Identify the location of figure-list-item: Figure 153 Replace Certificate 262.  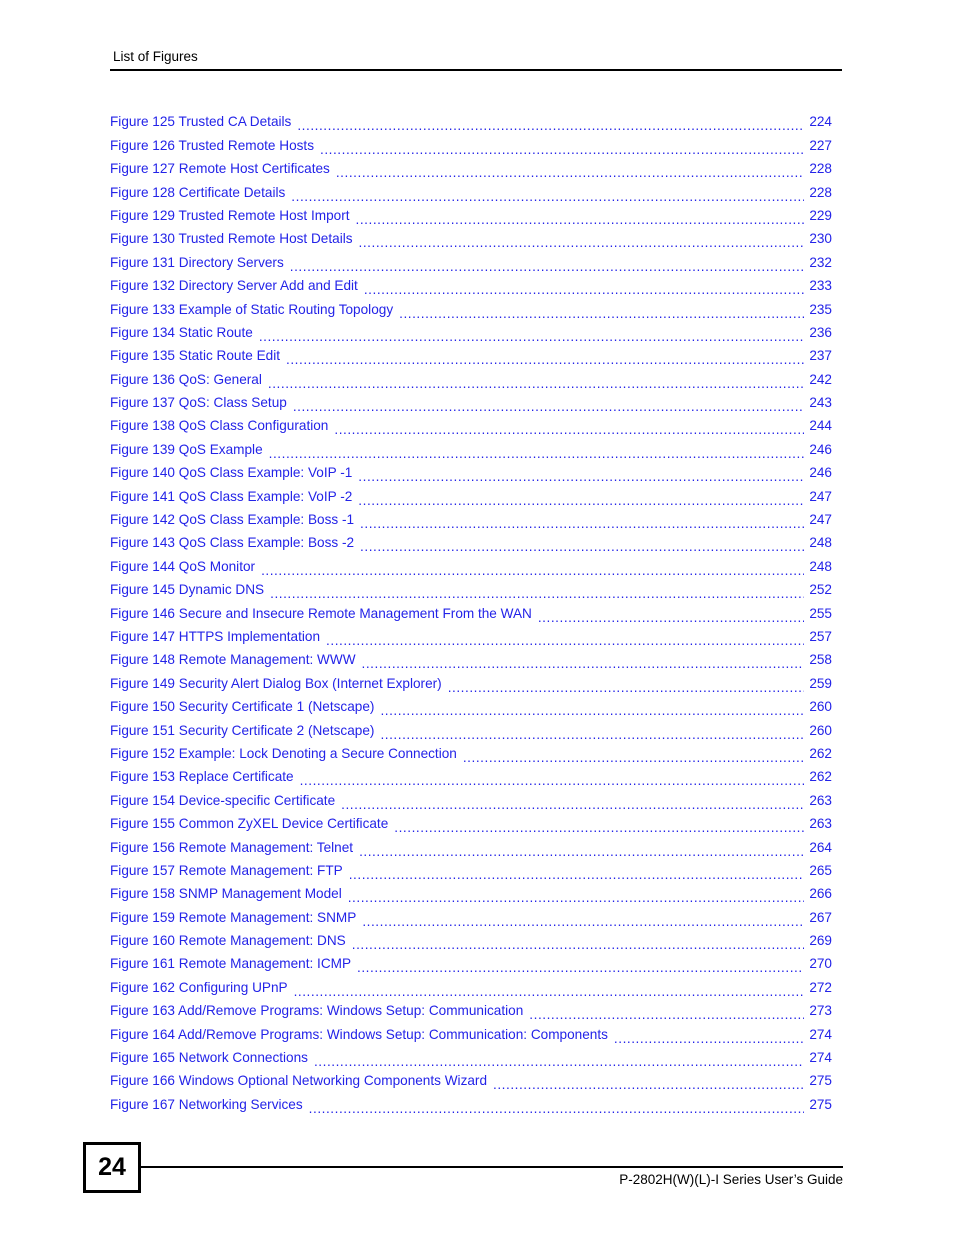
(471, 774).